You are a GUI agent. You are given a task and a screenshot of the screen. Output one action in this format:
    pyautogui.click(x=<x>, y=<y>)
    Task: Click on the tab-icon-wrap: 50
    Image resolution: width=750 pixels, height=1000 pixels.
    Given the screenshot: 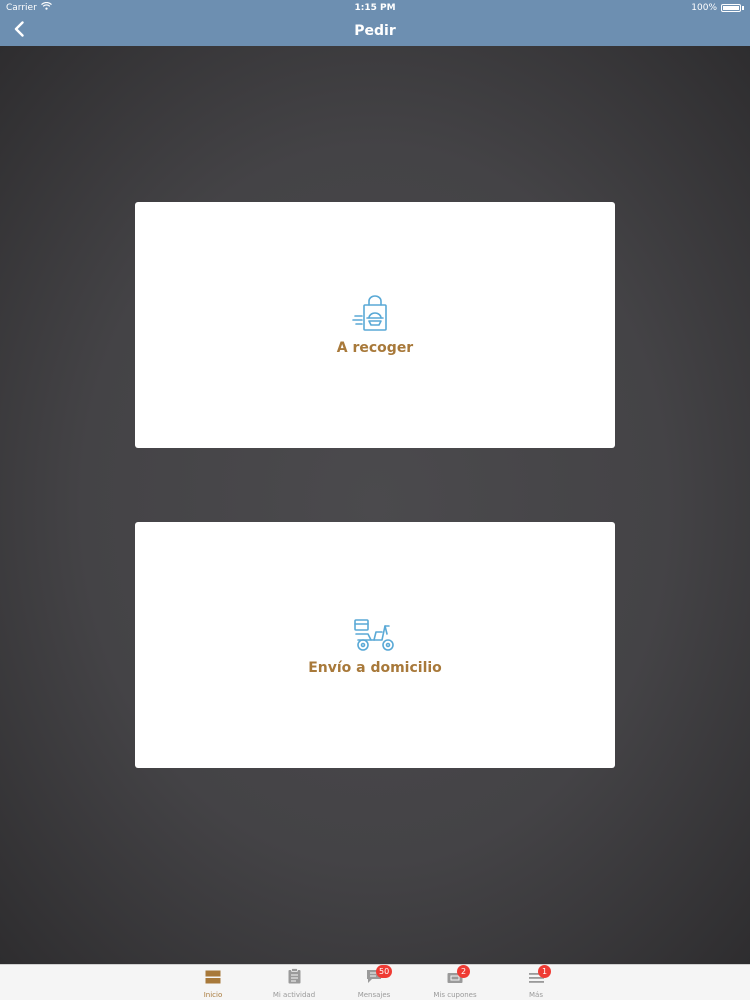 What is the action you would take?
    pyautogui.click(x=378, y=976)
    